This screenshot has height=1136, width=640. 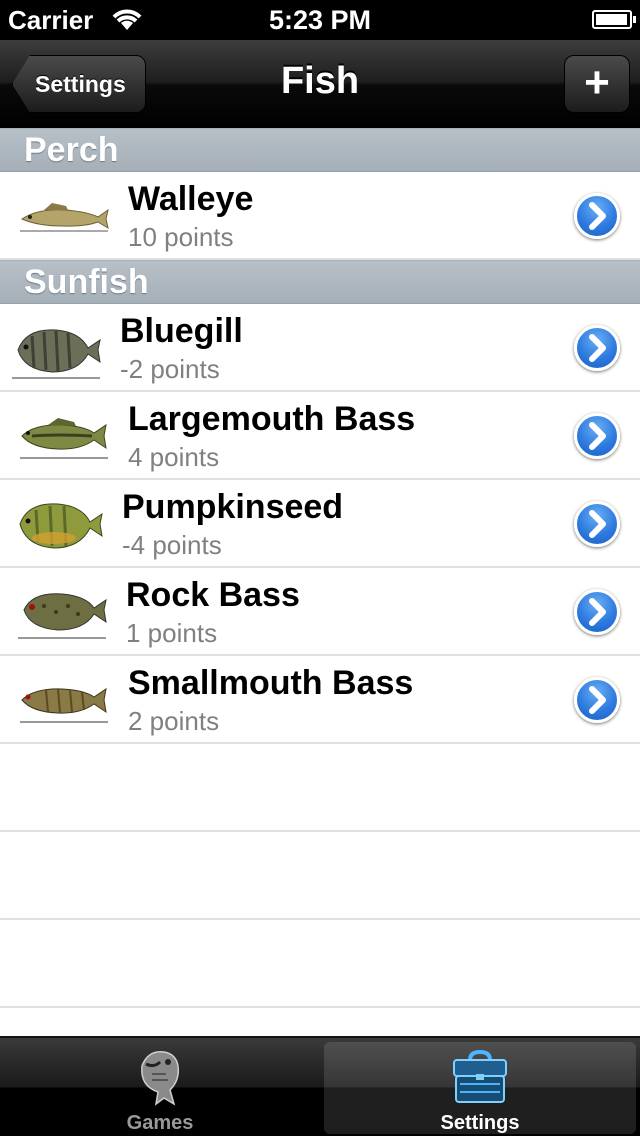 I want to click on tab-label: Games, so click(x=160, y=1123).